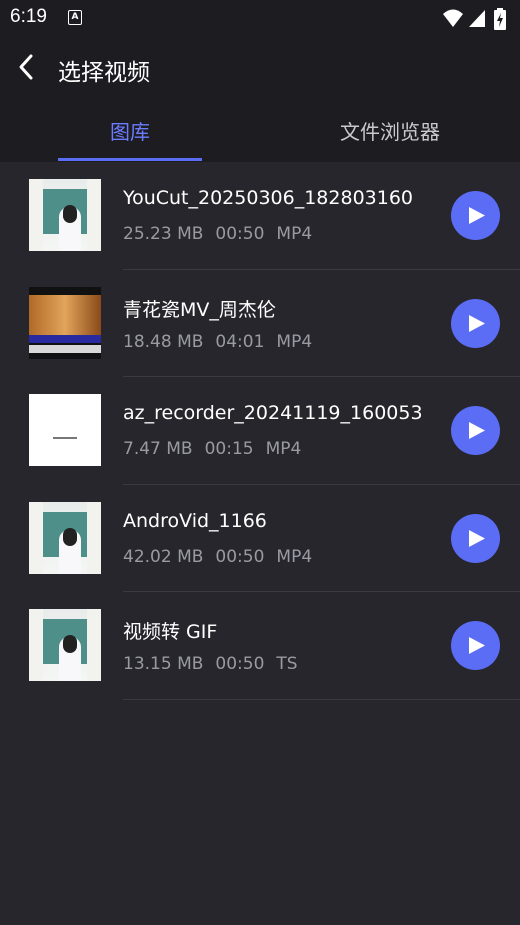 This screenshot has width=520, height=925. Describe the element at coordinates (260, 538) in the screenshot. I see `video-list-item: AndroVid_1166 42.02 MB 00:50 MP4` at that location.